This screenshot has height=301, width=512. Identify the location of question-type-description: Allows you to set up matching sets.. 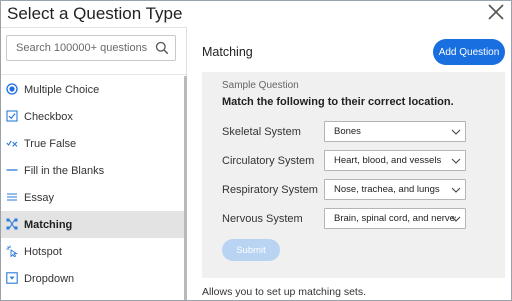
(284, 292).